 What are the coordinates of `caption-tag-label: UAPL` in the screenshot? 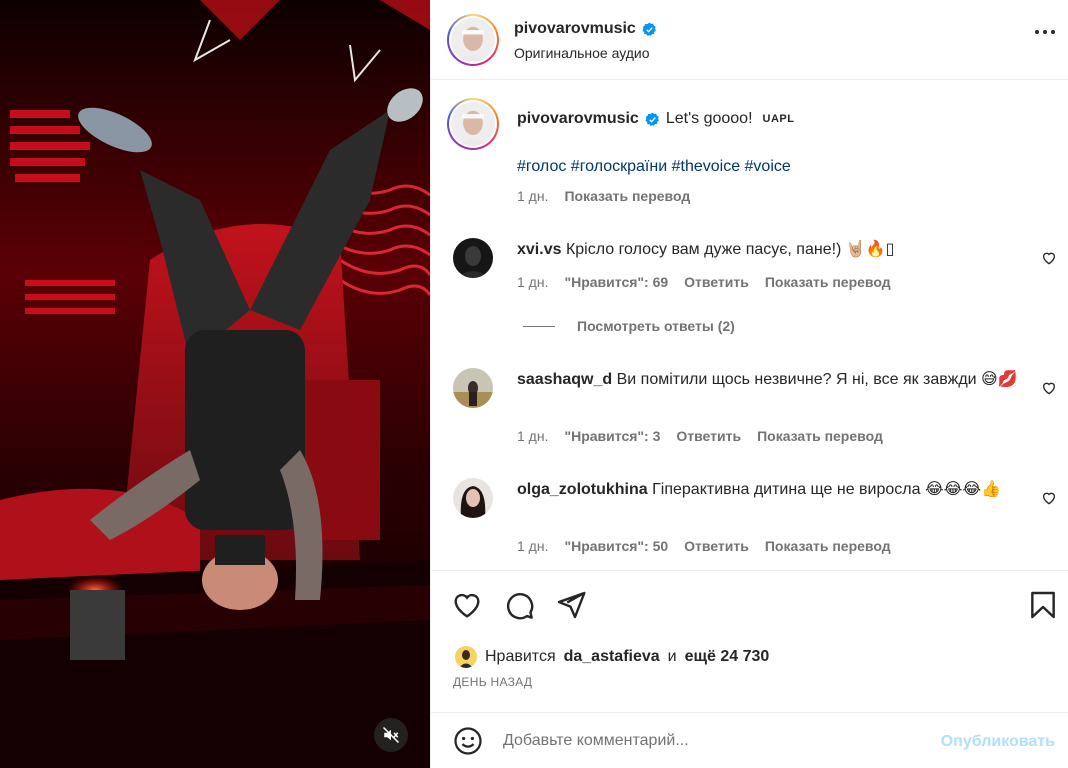 It's located at (779, 119).